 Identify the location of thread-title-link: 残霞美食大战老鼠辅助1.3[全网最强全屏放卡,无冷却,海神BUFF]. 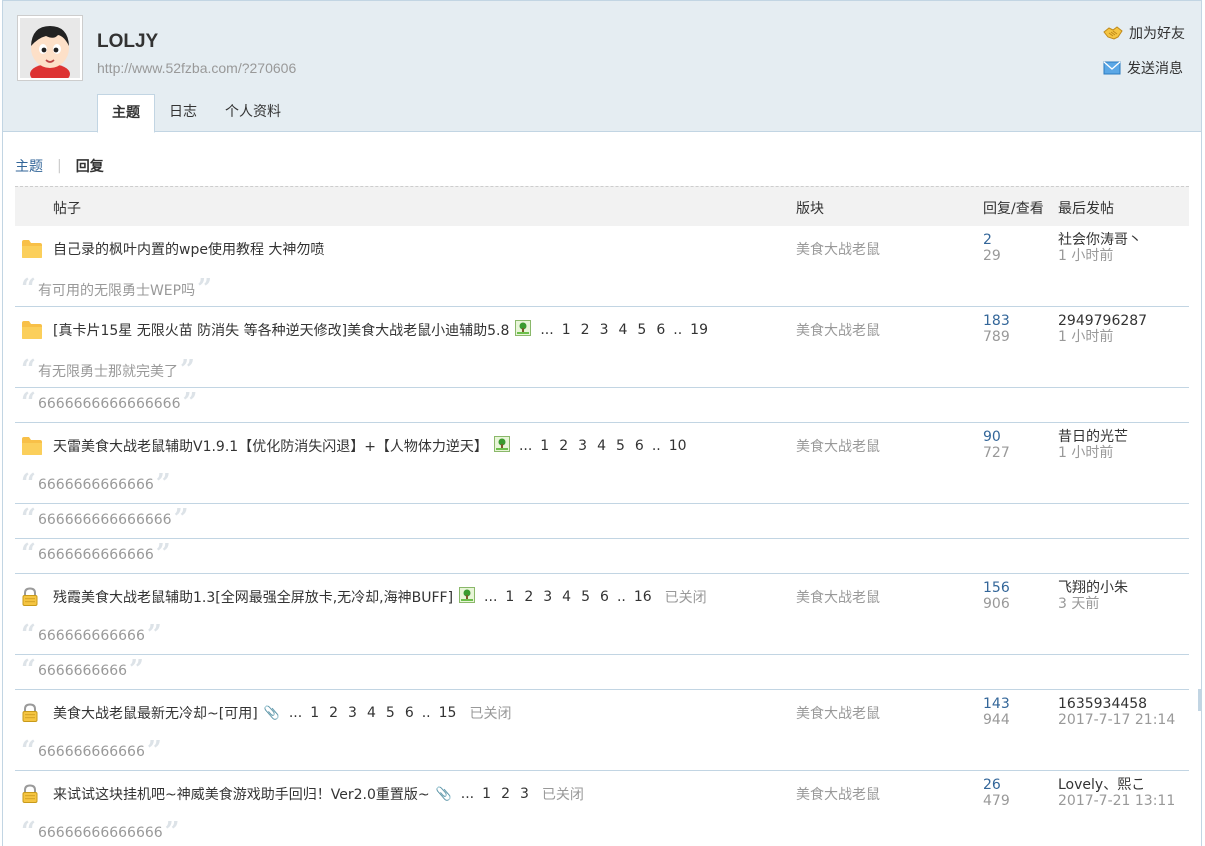
(253, 597).